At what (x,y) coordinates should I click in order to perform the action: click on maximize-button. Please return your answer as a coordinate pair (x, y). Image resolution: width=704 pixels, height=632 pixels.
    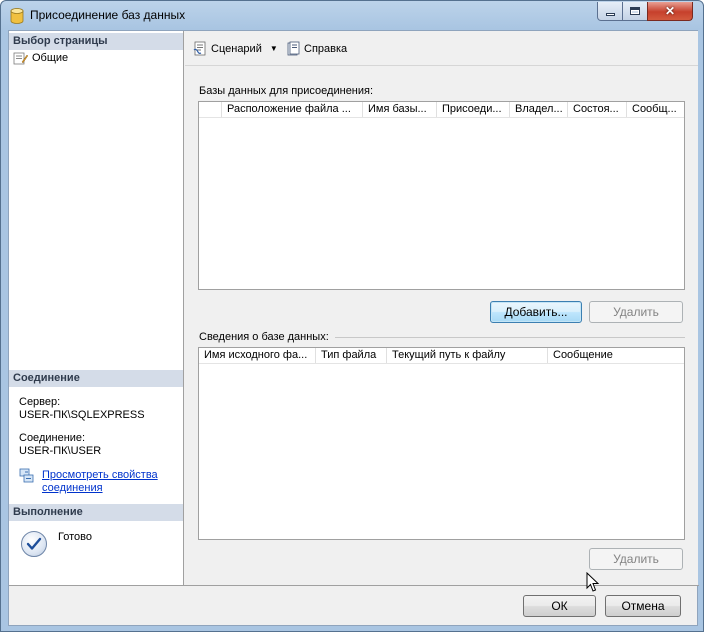
    Looking at the image, I should click on (635, 11).